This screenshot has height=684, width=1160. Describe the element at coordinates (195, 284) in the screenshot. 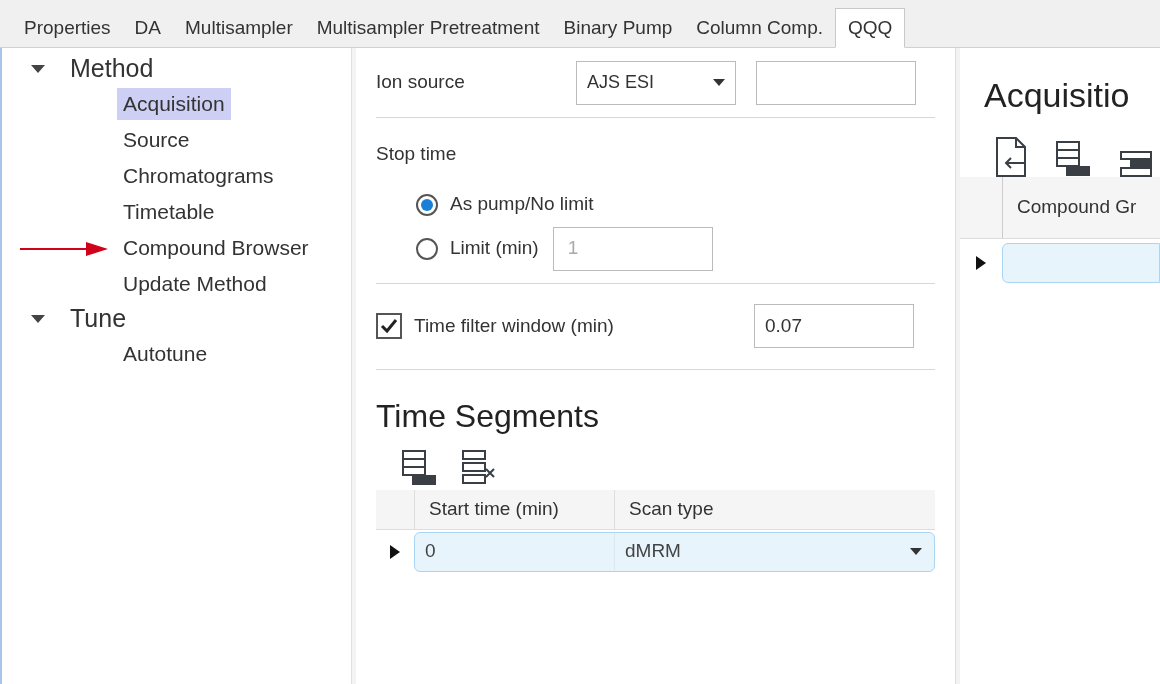

I see `tree-item: Update Method` at that location.